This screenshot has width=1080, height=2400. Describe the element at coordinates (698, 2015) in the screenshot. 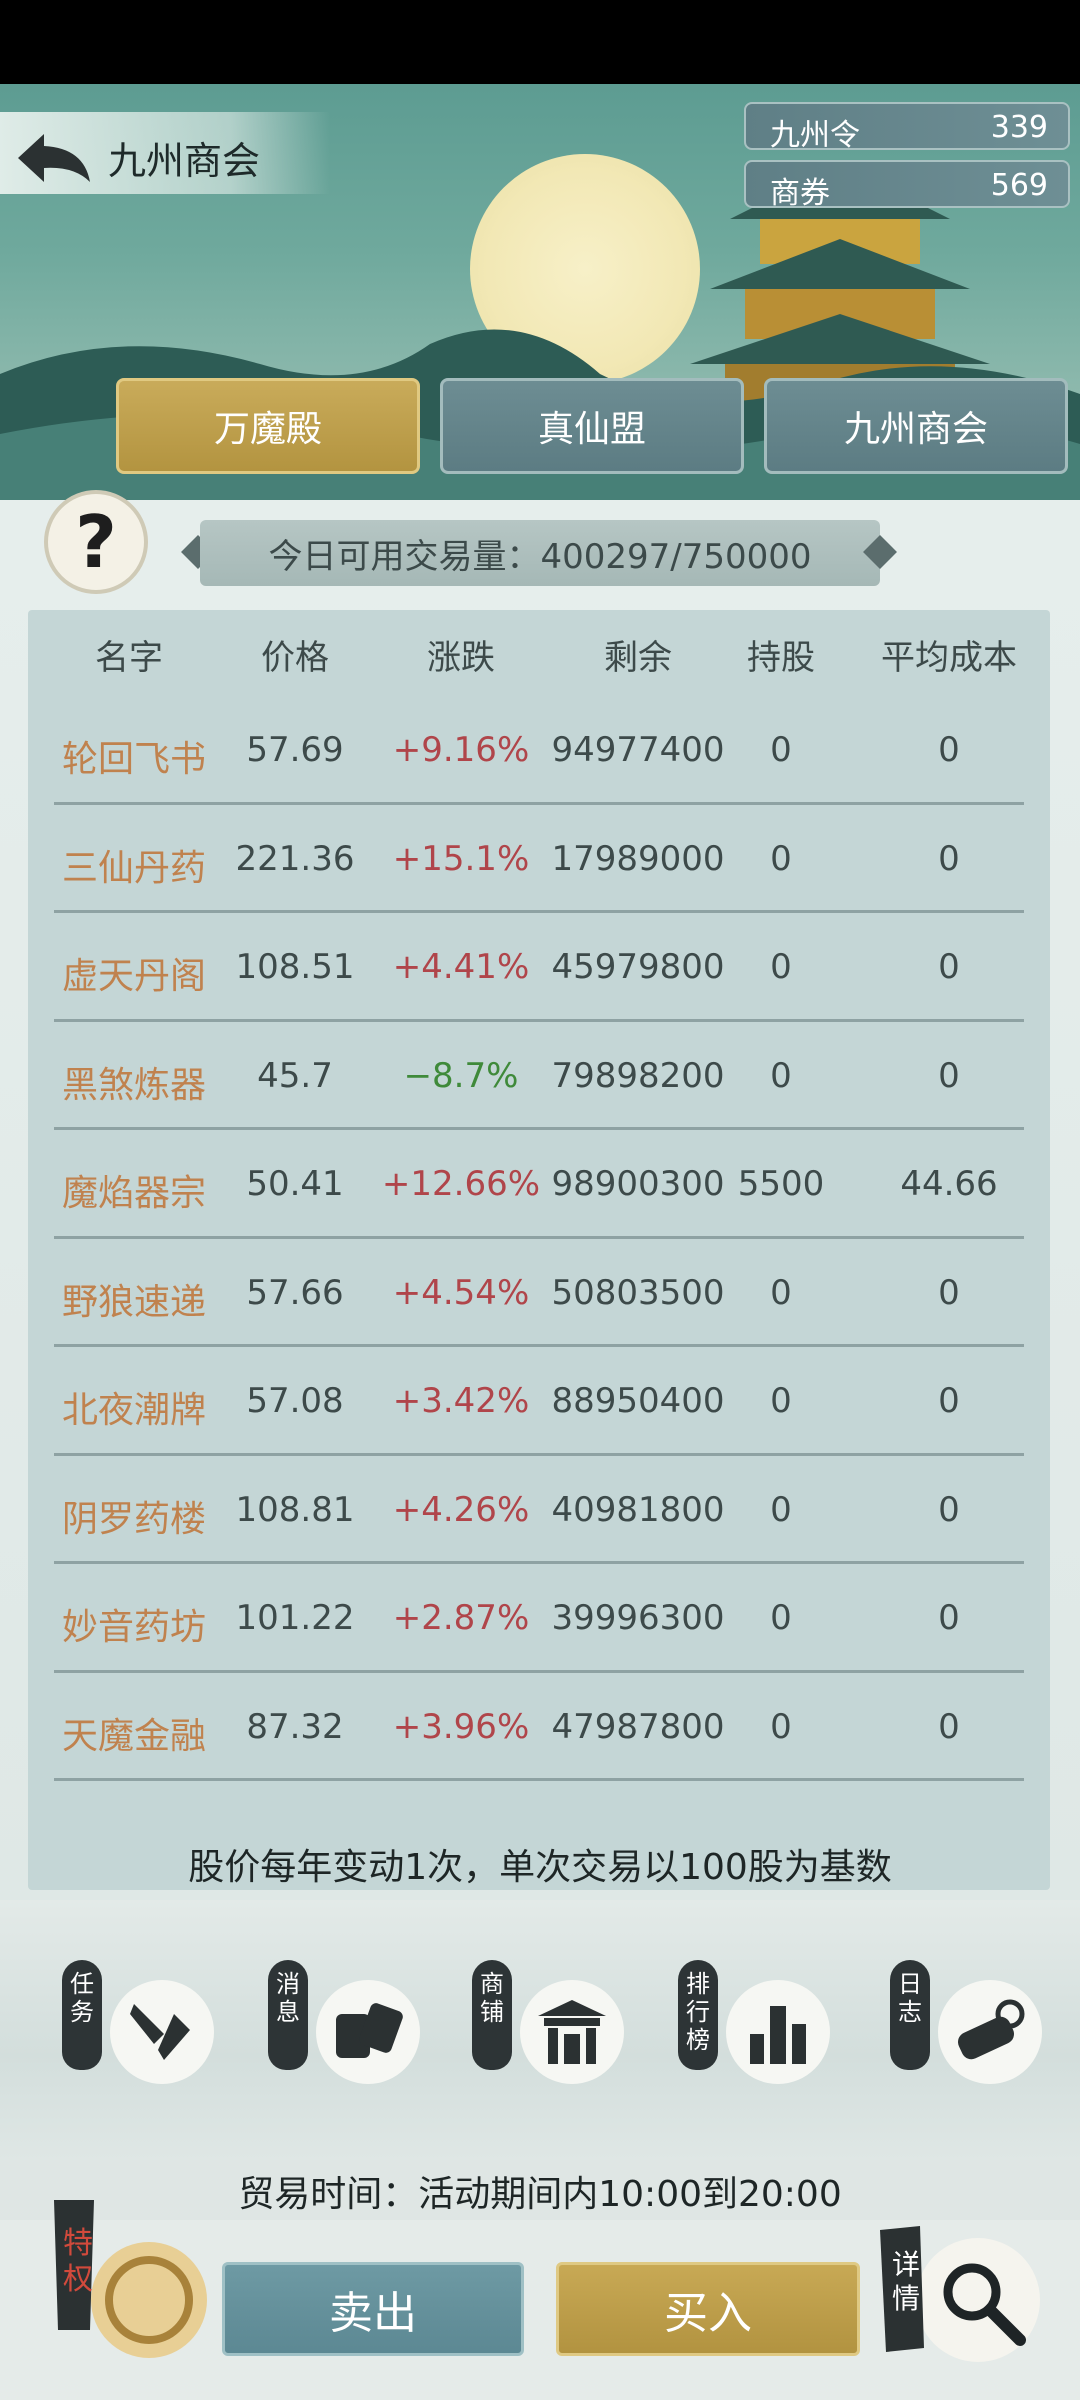

I see `tool-label: 排行榜` at that location.